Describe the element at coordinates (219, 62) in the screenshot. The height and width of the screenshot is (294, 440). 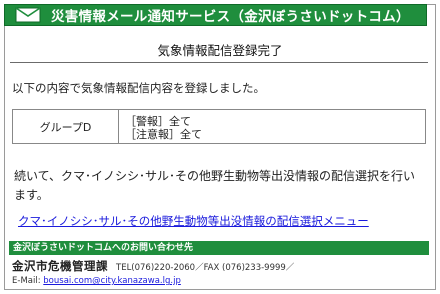
I see `title-divider` at that location.